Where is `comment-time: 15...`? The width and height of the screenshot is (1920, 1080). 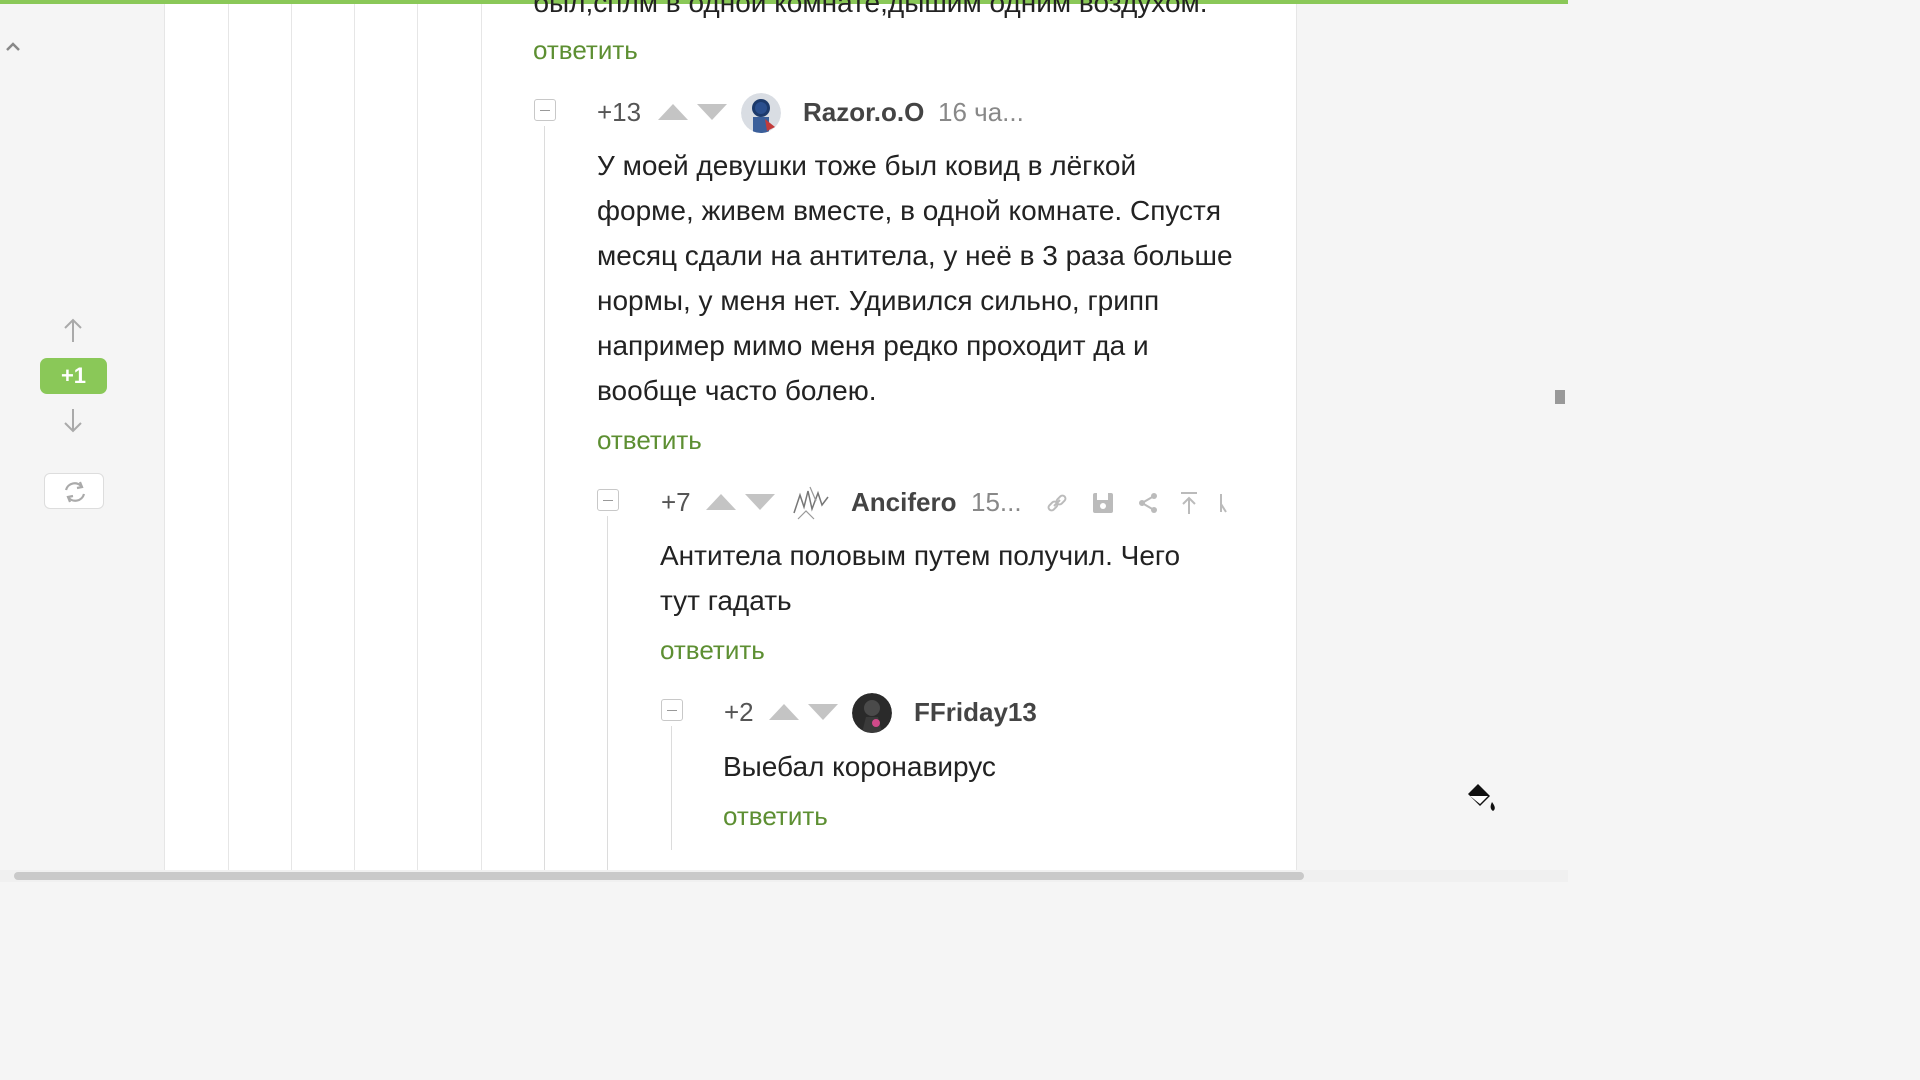 comment-time: 15... is located at coordinates (996, 502).